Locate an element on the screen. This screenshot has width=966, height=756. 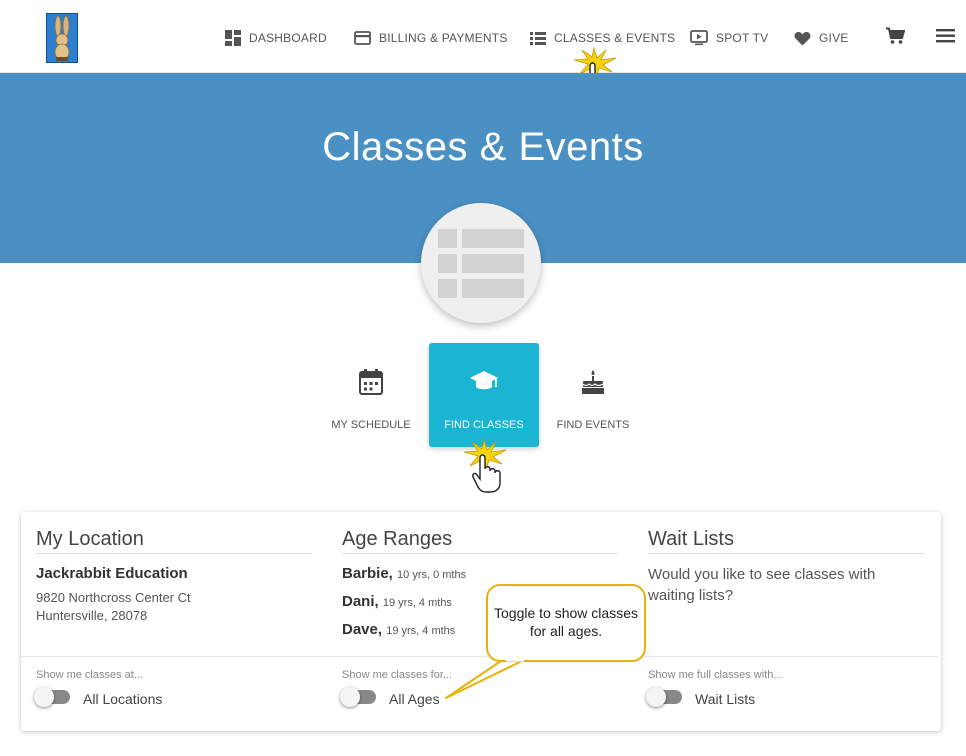
graduation-cap-icon is located at coordinates (484, 381).